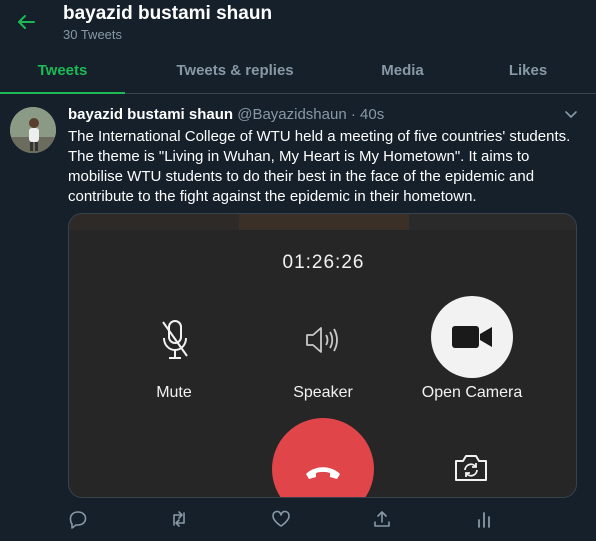  I want to click on like-icon, so click(281, 519).